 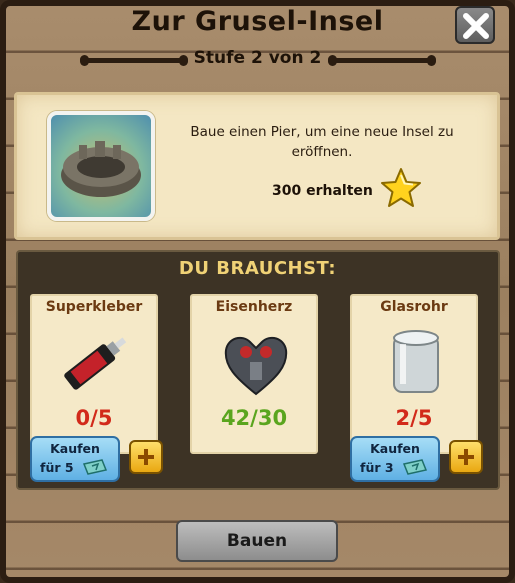 I want to click on item-name: Superkleber, so click(x=94, y=307).